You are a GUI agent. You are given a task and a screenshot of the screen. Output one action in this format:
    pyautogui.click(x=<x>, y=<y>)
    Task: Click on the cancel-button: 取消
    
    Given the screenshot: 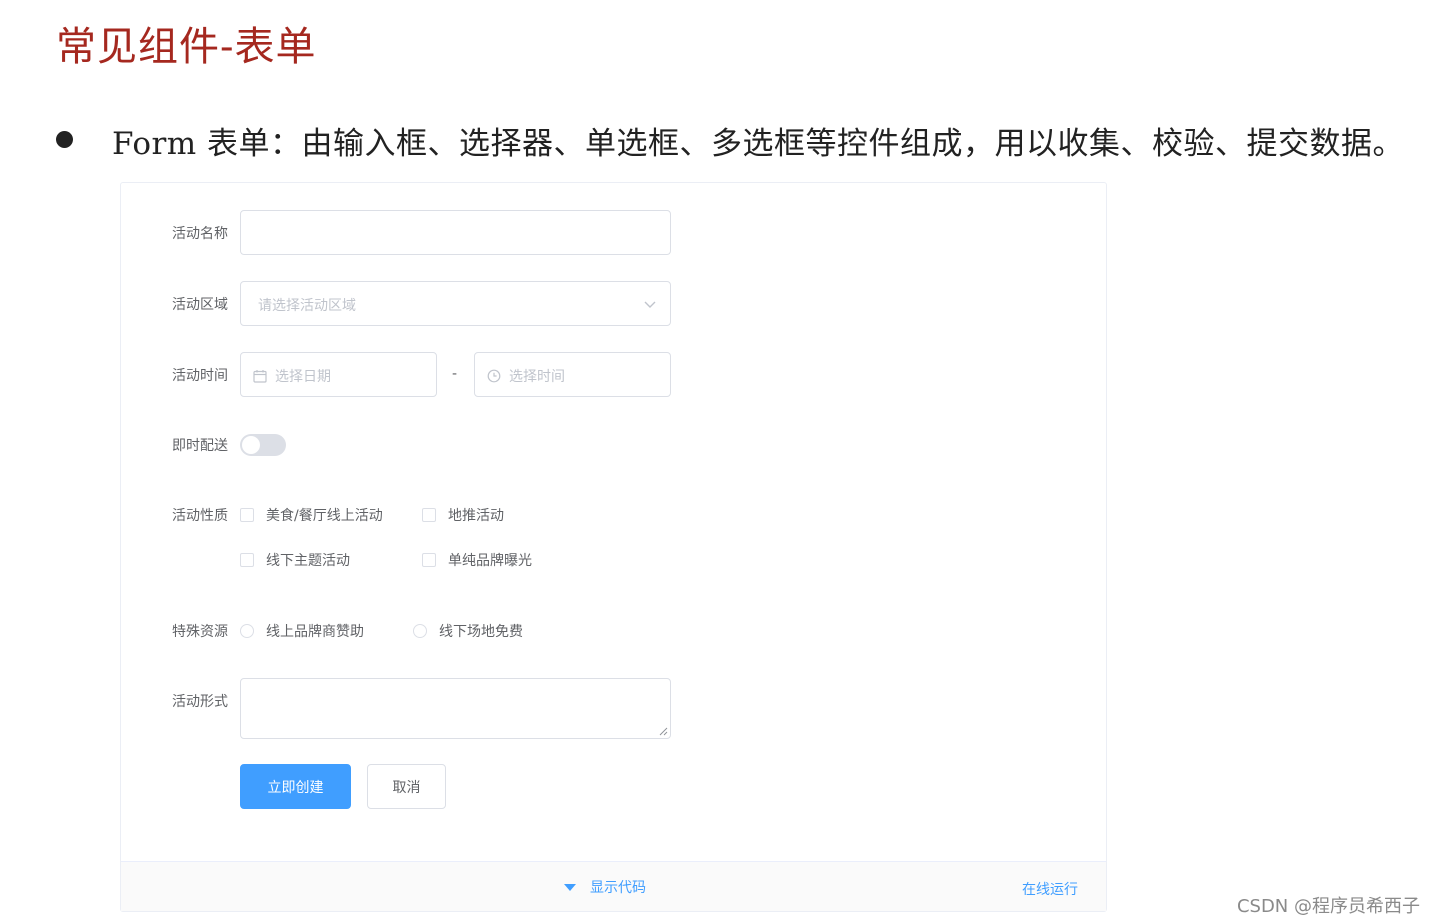 What is the action you would take?
    pyautogui.click(x=406, y=786)
    